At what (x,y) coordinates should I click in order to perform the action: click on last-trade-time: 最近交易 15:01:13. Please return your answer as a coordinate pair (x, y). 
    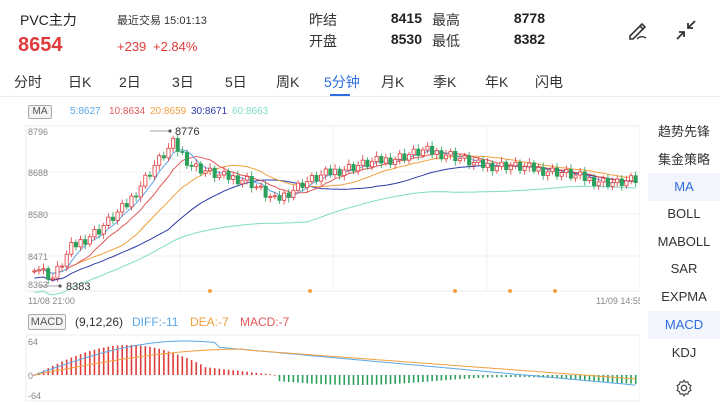
    Looking at the image, I should click on (162, 21).